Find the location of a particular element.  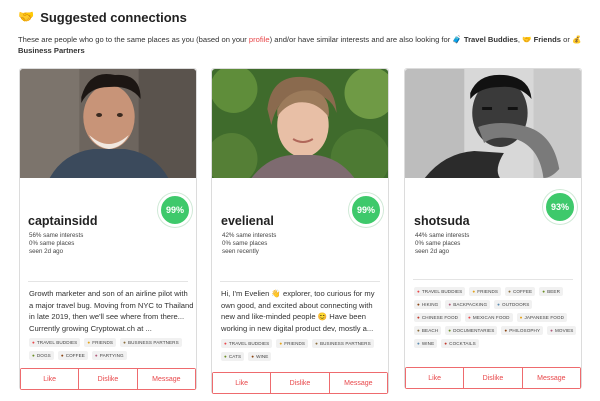

interest-tag: ● PARTYING is located at coordinates (109, 355).